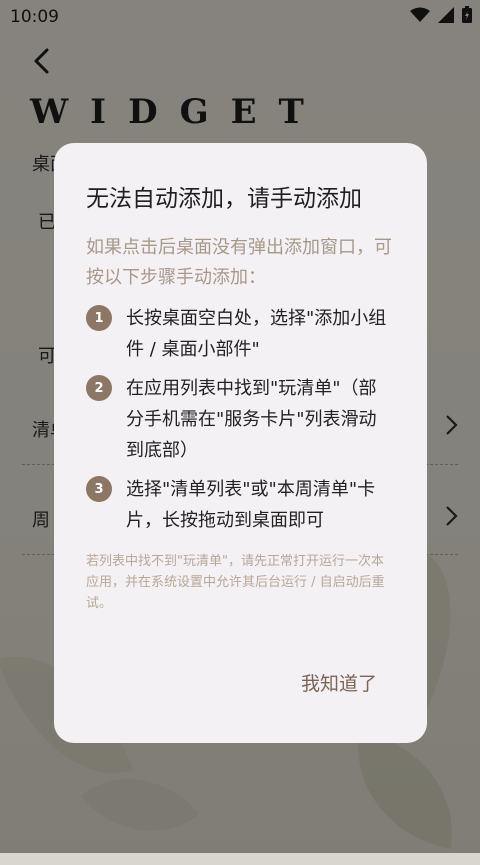 Image resolution: width=480 pixels, height=865 pixels. Describe the element at coordinates (99, 489) in the screenshot. I see `step-number-badge: 3` at that location.